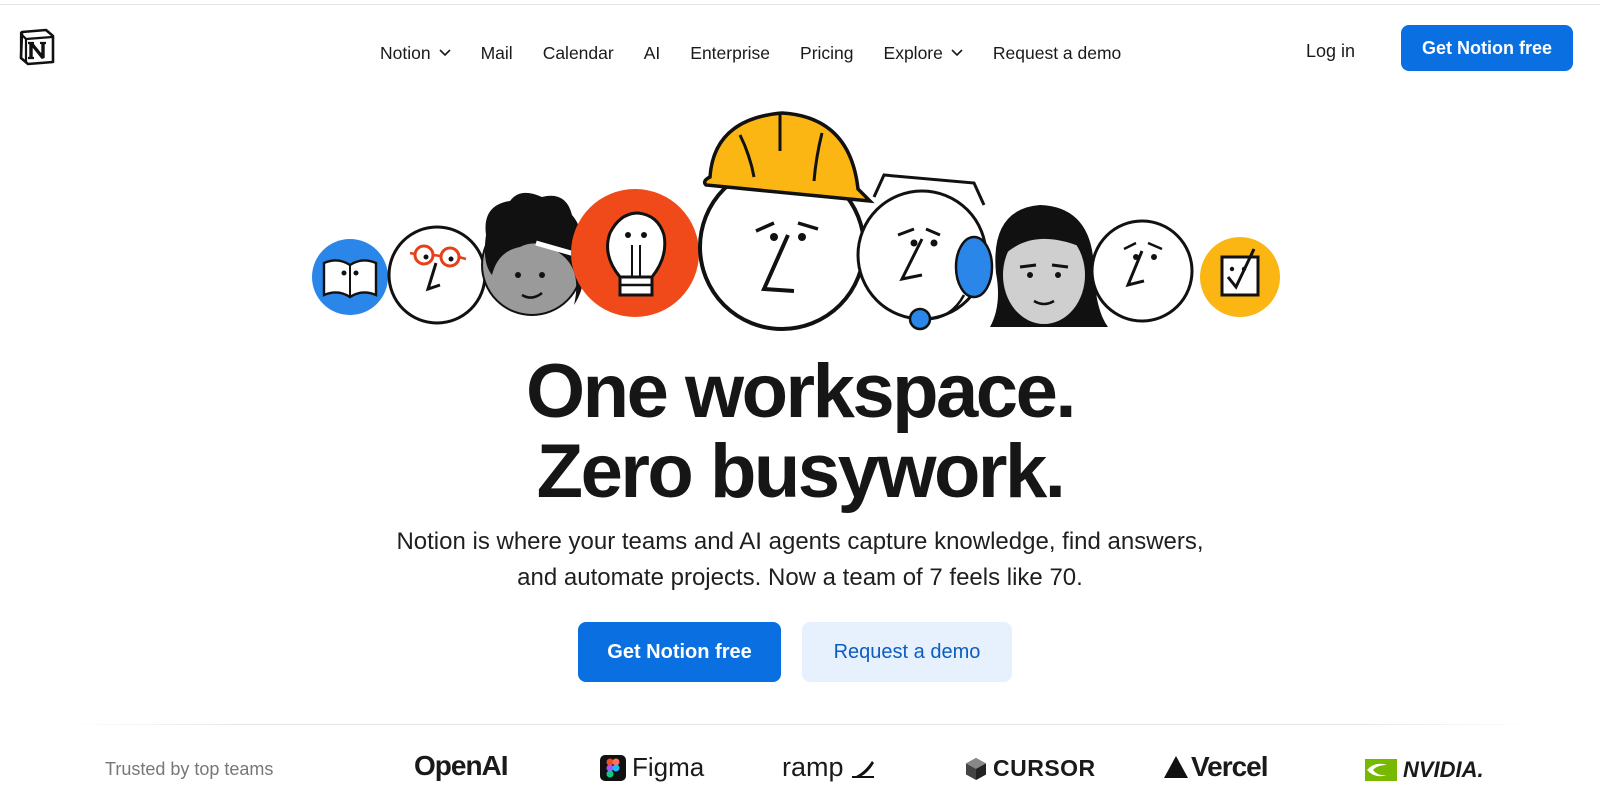 The height and width of the screenshot is (807, 1600). What do you see at coordinates (1044, 768) in the screenshot?
I see `brand-name: CURSOR` at bounding box center [1044, 768].